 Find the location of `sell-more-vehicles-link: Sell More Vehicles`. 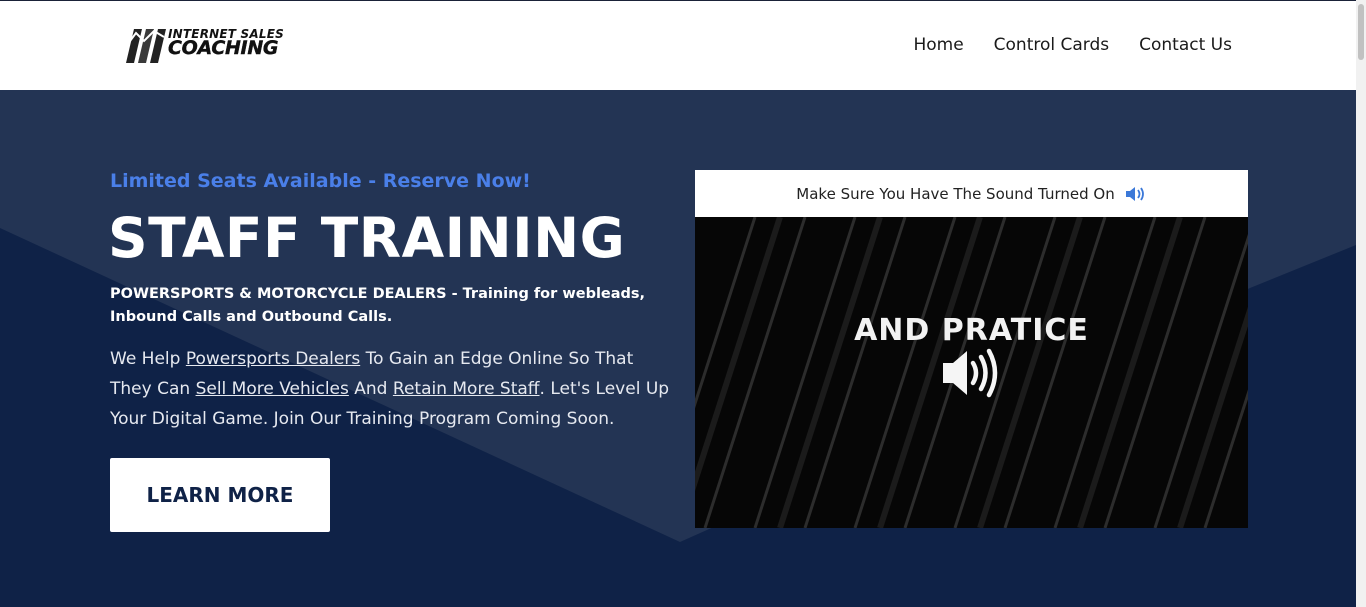

sell-more-vehicles-link: Sell More Vehicles is located at coordinates (272, 389).